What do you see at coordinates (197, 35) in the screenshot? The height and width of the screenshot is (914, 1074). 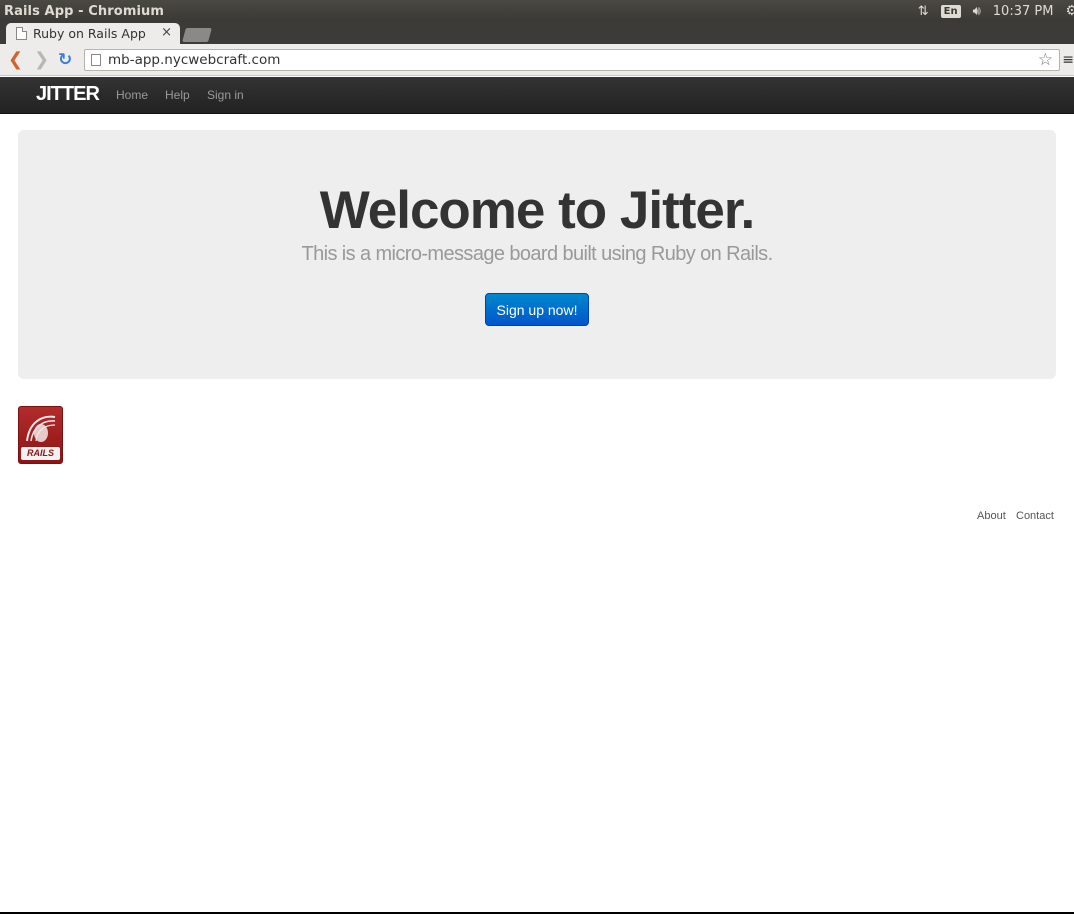 I see `new-tab-button` at bounding box center [197, 35].